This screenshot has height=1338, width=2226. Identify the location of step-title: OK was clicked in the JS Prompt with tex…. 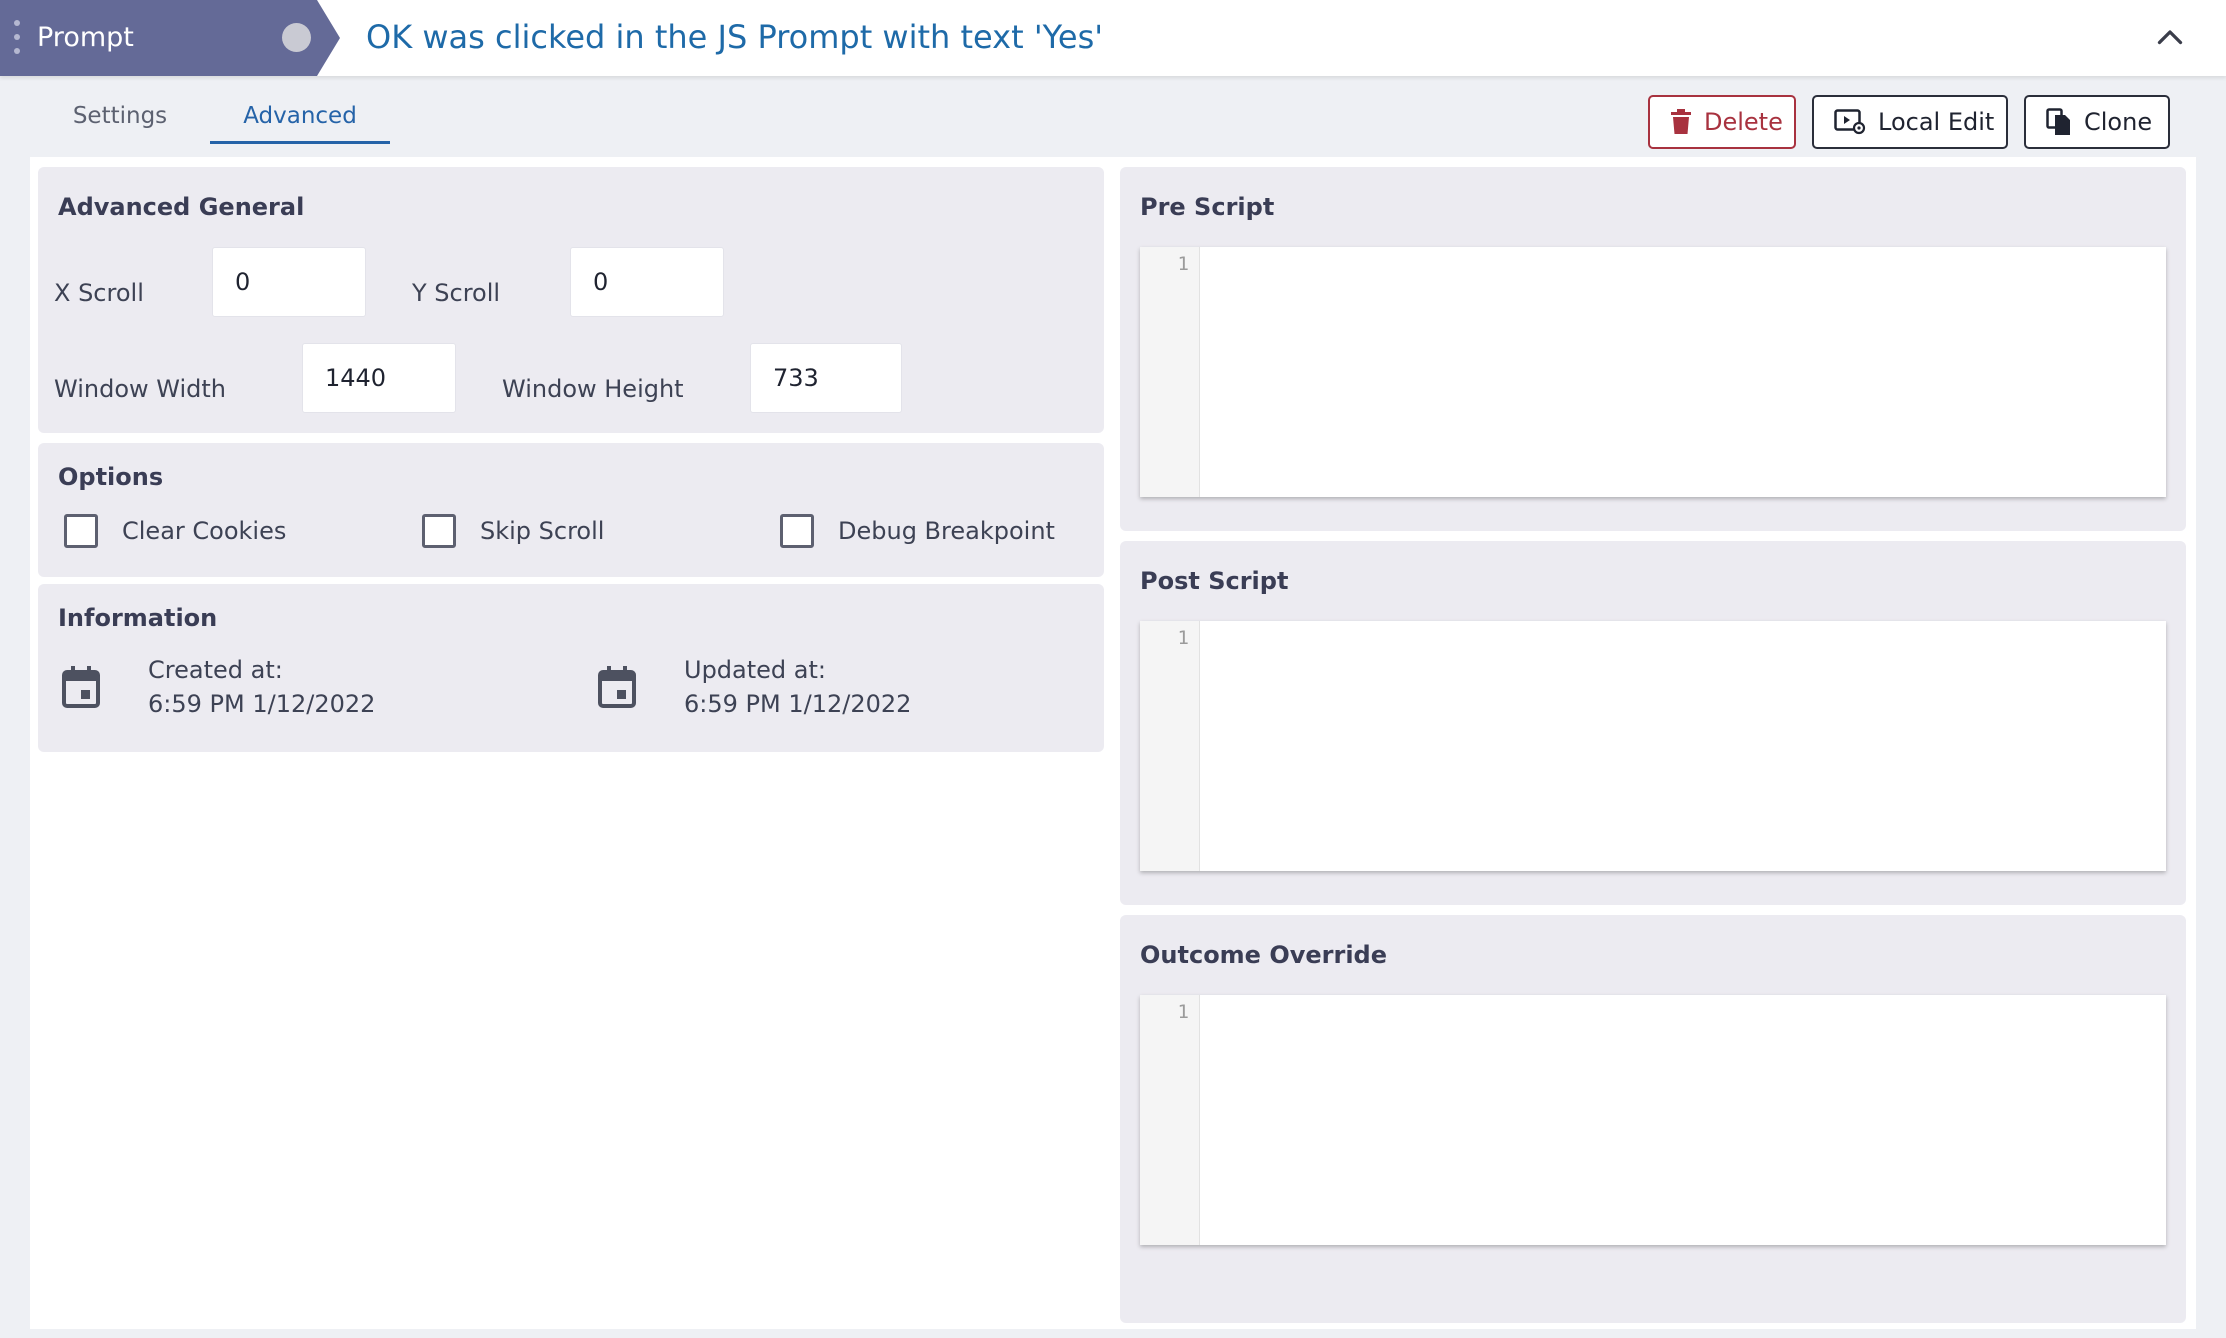
(734, 38).